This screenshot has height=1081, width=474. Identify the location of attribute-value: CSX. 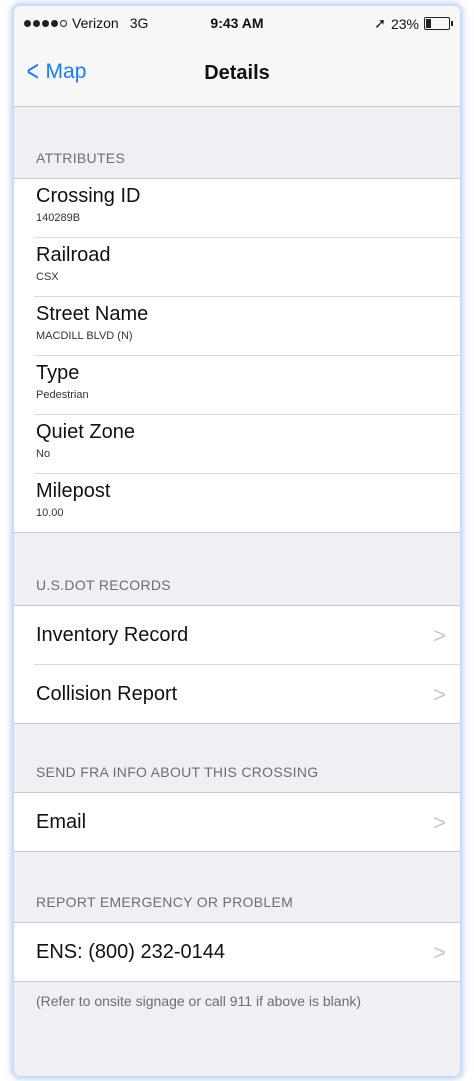
(47, 277).